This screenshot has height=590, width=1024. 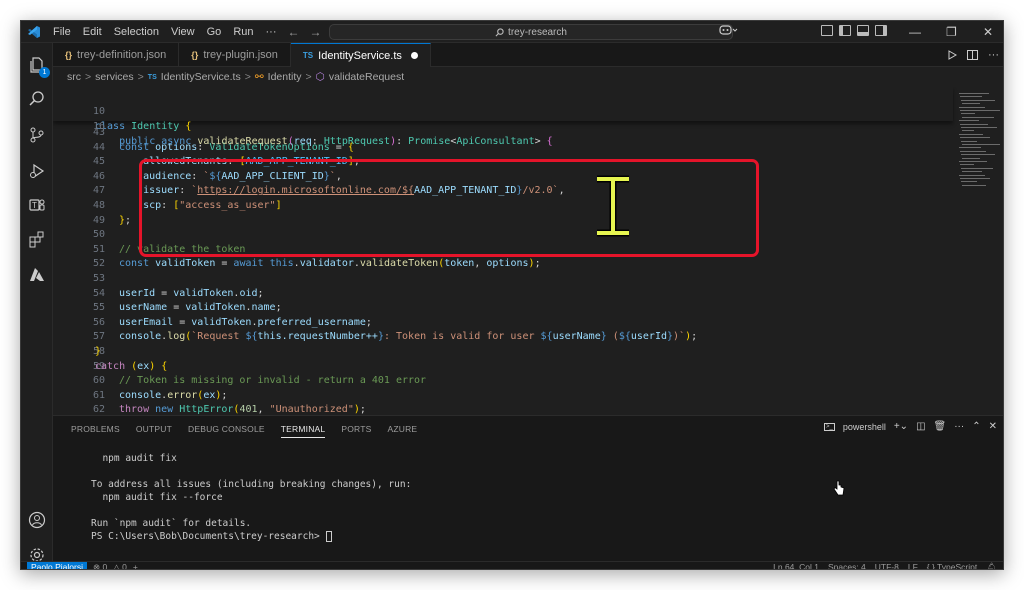 What do you see at coordinates (183, 32) in the screenshot?
I see `menu-view: View` at bounding box center [183, 32].